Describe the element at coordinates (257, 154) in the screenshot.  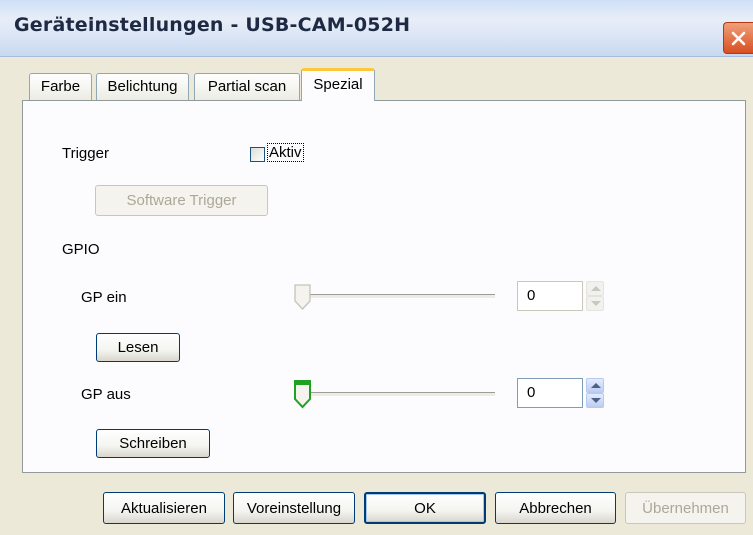
I see `aktiv-checkbox` at that location.